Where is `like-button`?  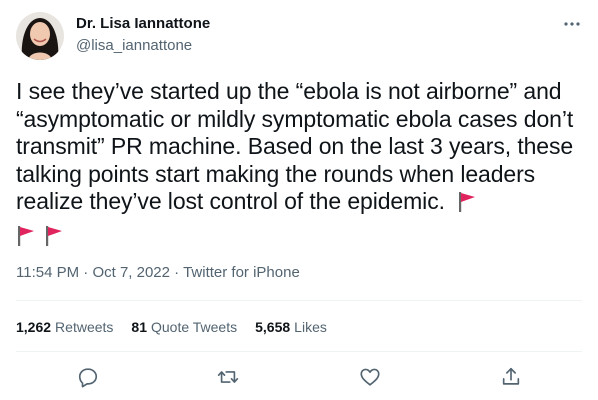
like-button is located at coordinates (370, 377).